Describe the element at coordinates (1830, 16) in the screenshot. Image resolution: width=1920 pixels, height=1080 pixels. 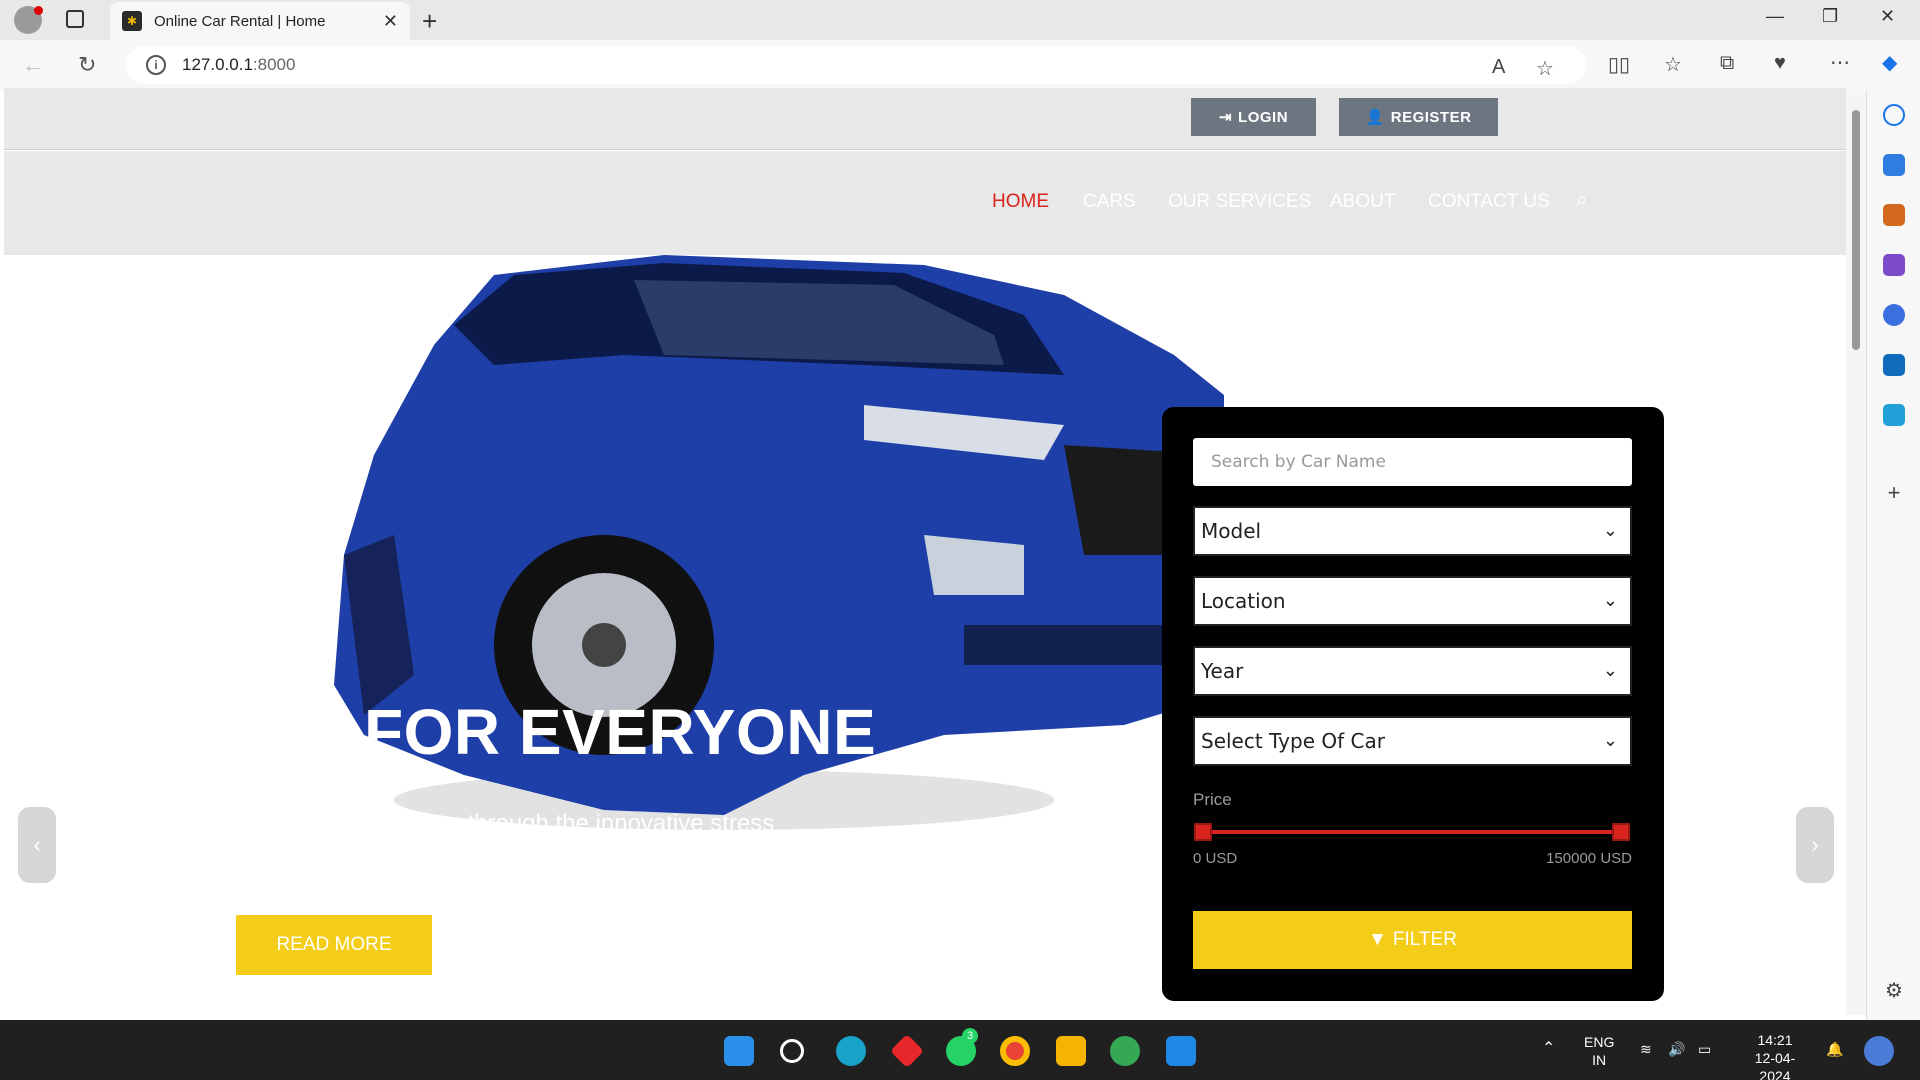
I see `restore-button: ❐` at that location.